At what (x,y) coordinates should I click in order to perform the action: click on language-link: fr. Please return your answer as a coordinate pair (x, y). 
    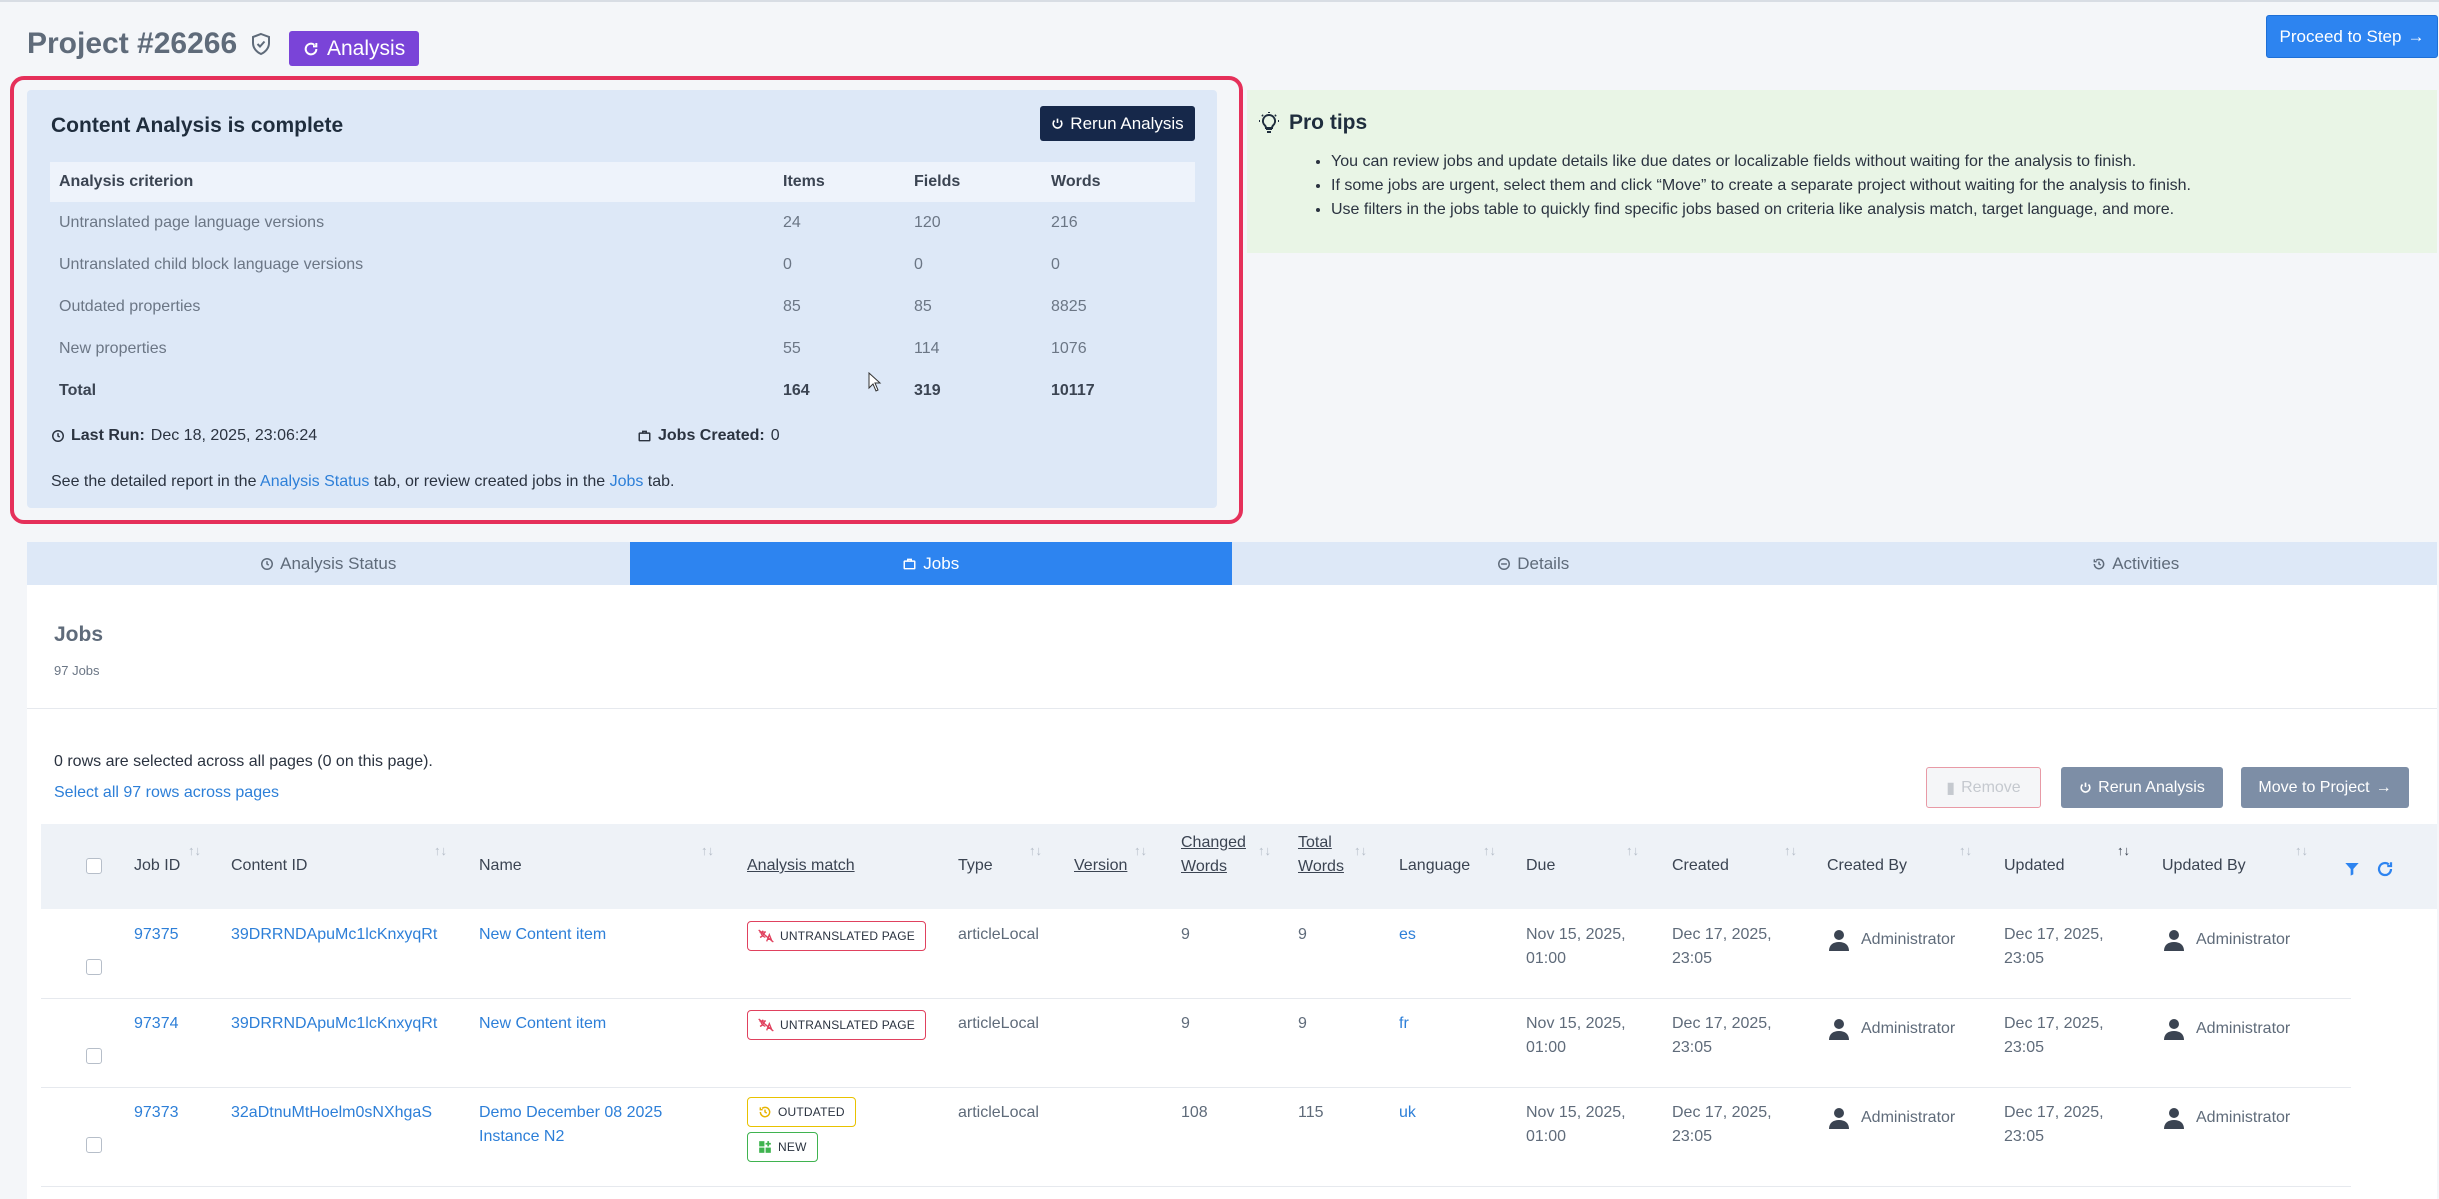
    Looking at the image, I should click on (1404, 1024).